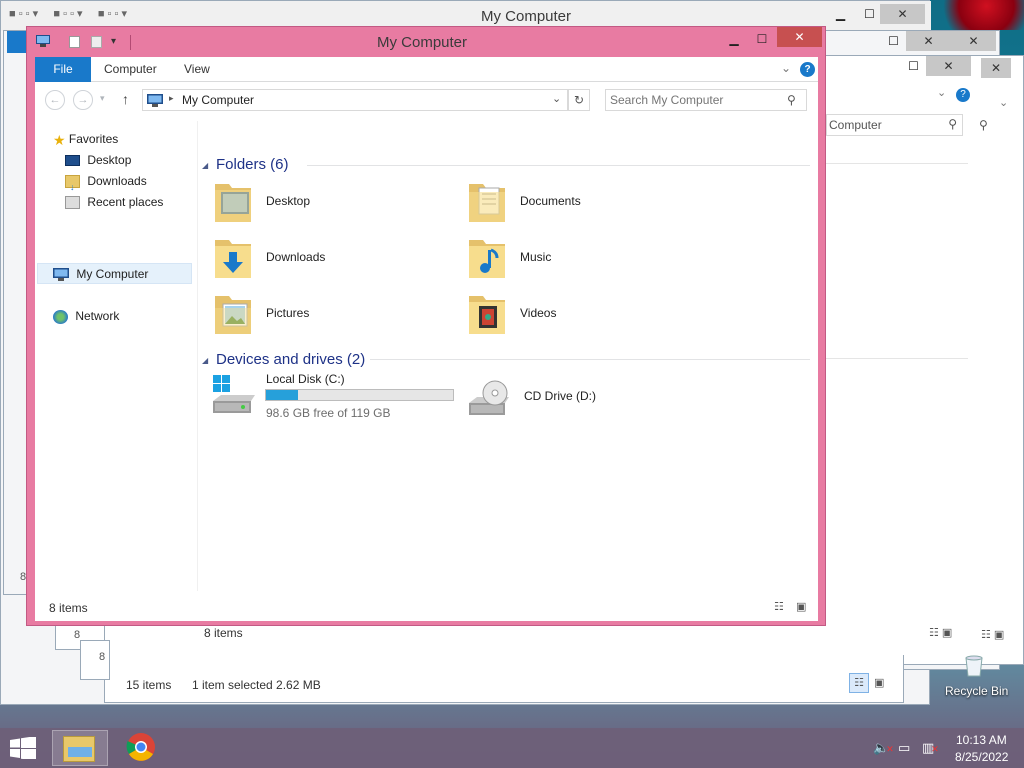 The height and width of the screenshot is (768, 1024). Describe the element at coordinates (587, 315) in the screenshot. I see `folder-tile-videos: Videos` at that location.